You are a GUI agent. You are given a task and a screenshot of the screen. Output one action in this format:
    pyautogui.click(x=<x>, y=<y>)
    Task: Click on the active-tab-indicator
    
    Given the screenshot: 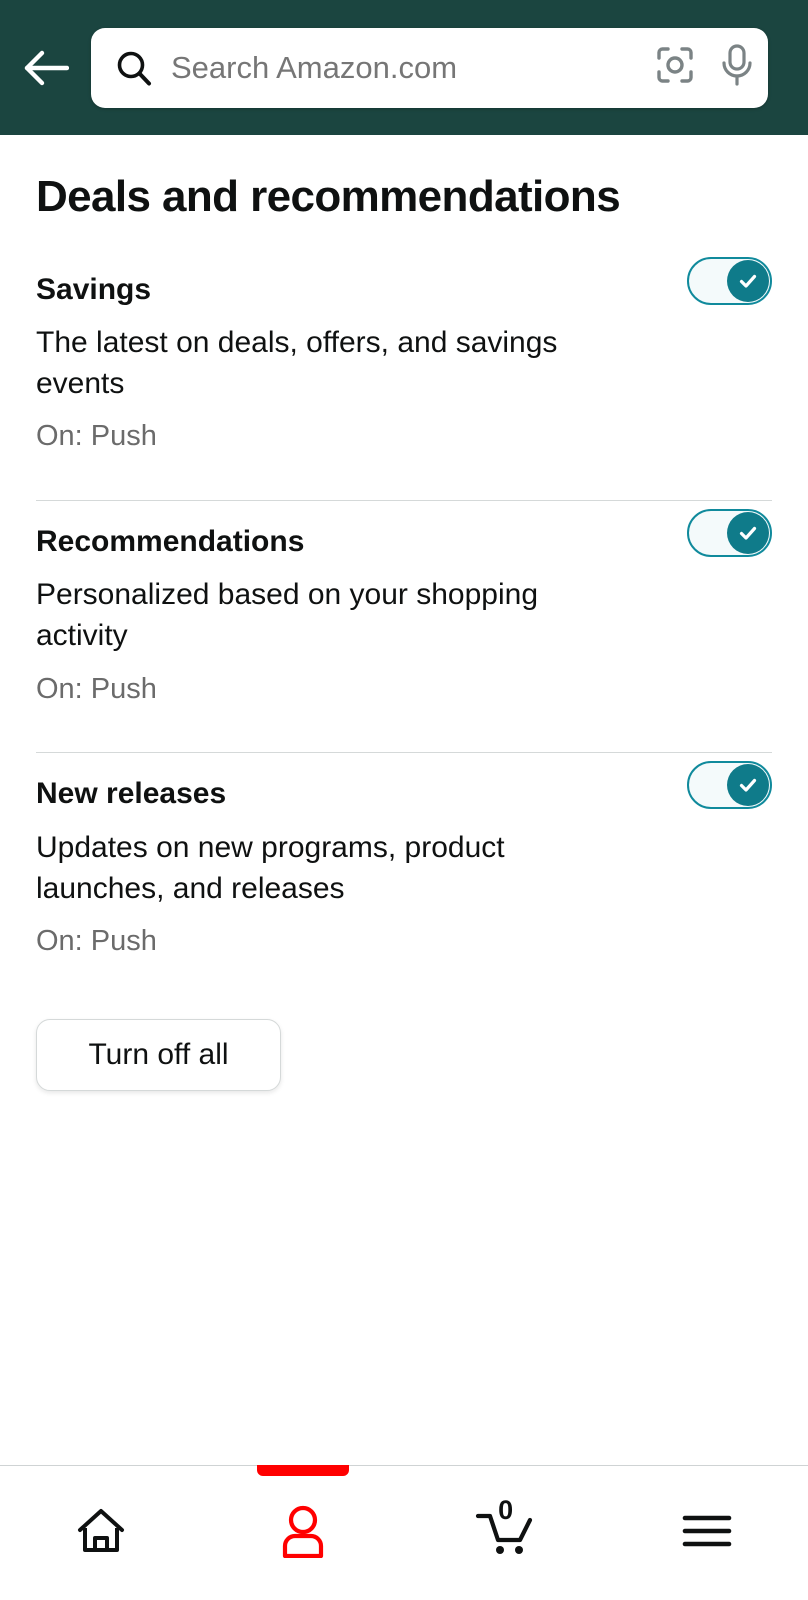 What is the action you would take?
    pyautogui.click(x=303, y=1470)
    